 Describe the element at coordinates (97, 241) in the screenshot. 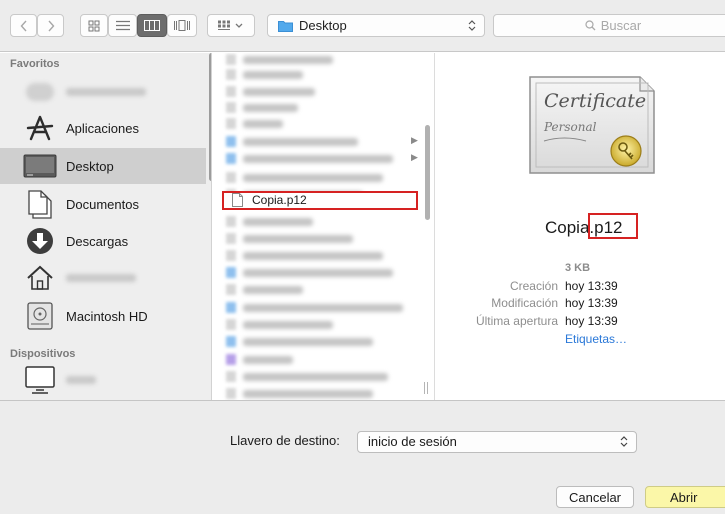

I see `sidebar-item-label: Descargas` at that location.